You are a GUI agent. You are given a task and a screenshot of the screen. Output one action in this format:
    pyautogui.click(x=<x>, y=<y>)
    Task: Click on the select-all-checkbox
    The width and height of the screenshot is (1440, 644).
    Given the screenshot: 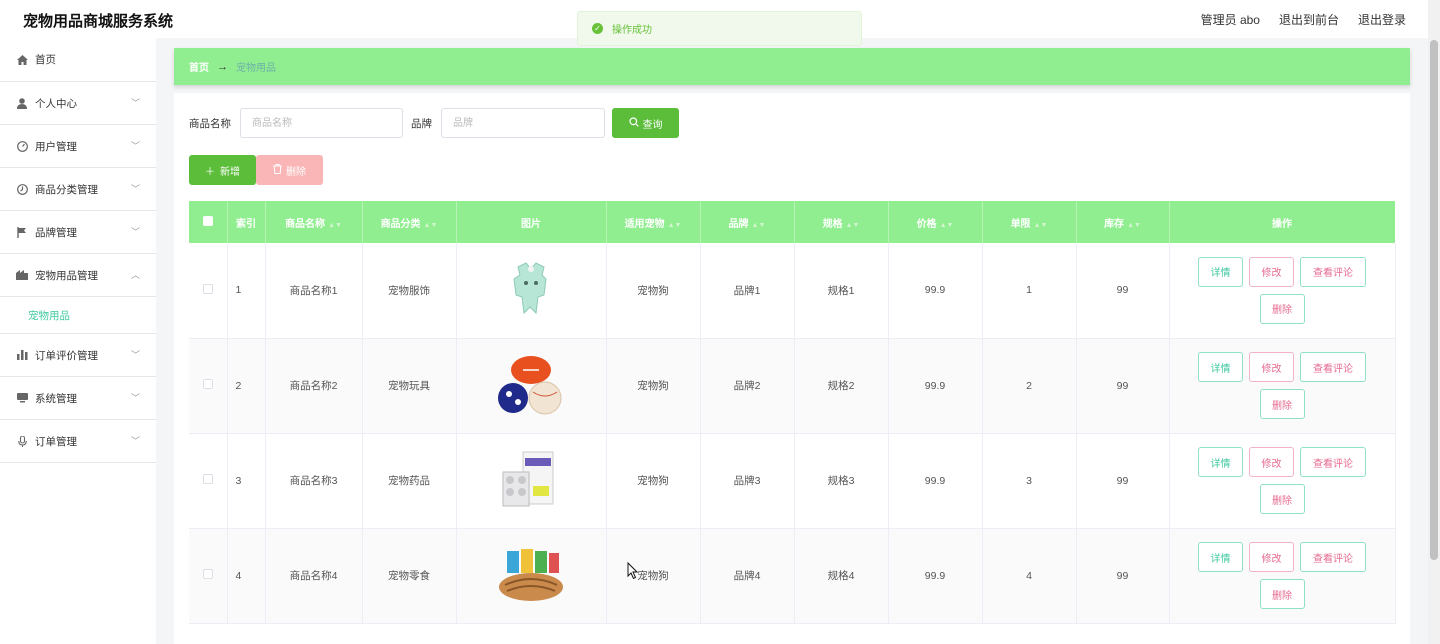 What is the action you would take?
    pyautogui.click(x=207, y=220)
    